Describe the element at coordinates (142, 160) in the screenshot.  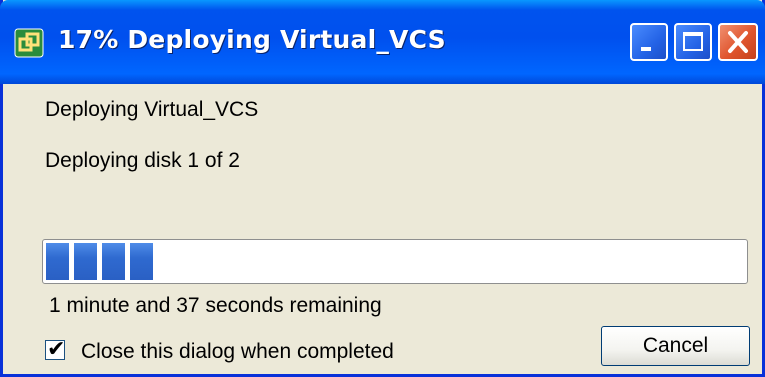
I see `deploy-status: Deploying disk 1 of 2` at that location.